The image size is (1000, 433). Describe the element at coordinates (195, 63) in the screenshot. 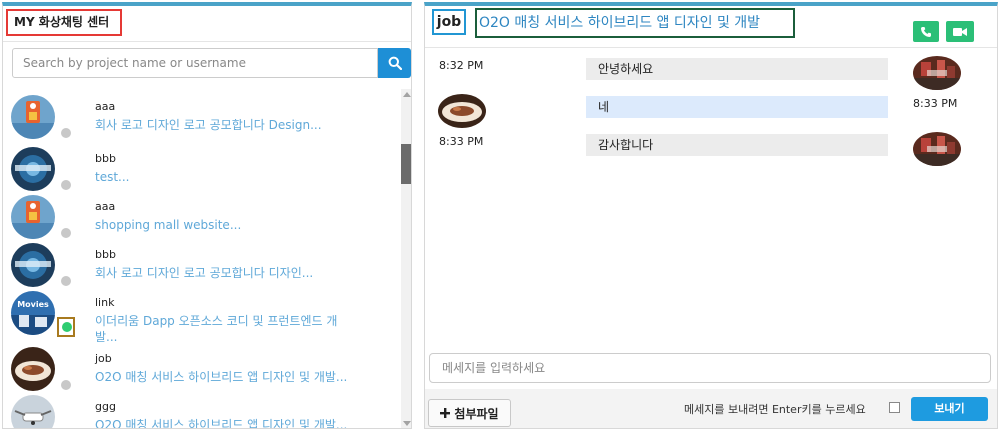

I see `search-input` at that location.